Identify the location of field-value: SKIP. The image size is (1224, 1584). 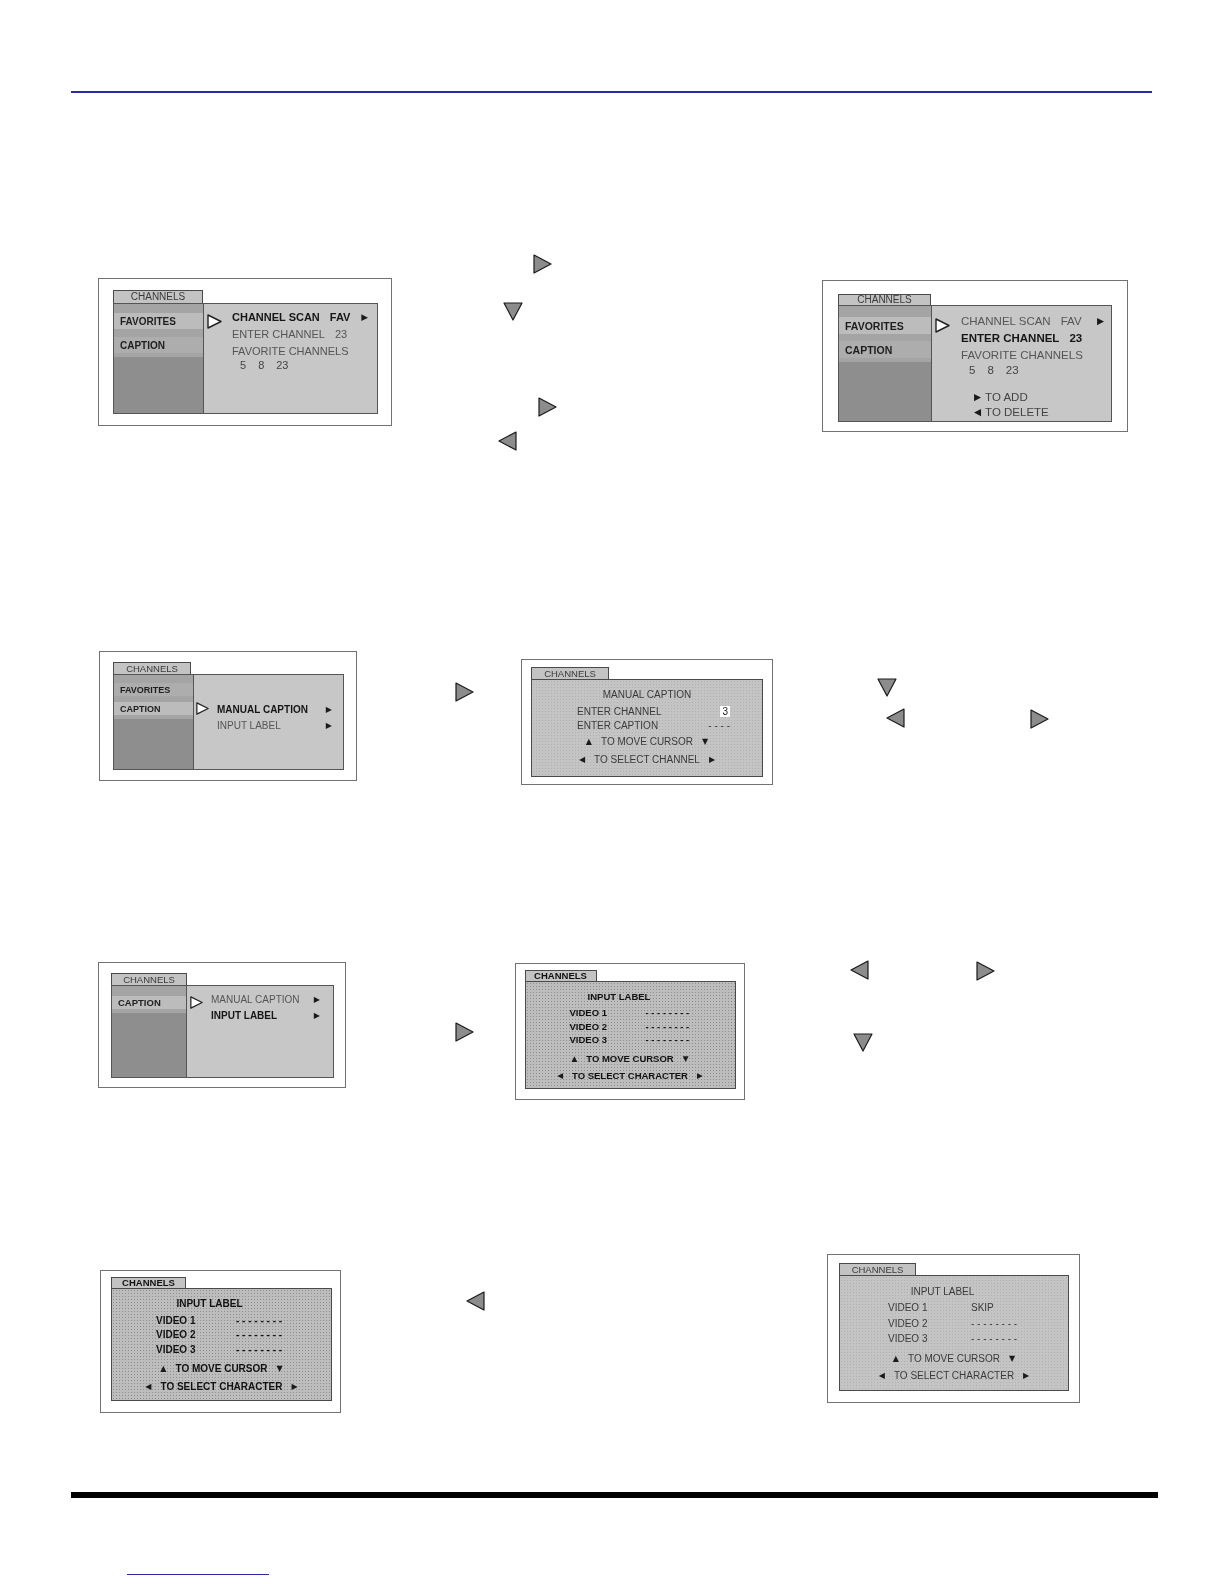
(982, 1307).